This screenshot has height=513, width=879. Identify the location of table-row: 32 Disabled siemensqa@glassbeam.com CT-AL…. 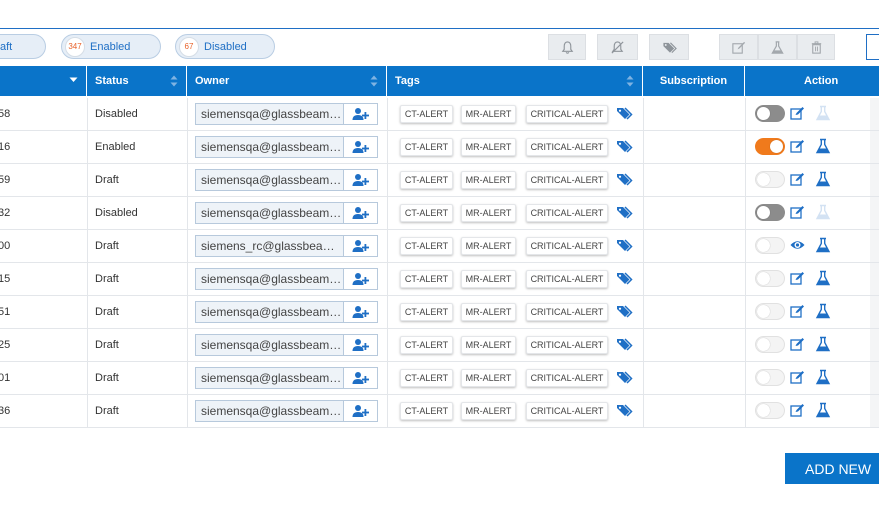
(439, 213).